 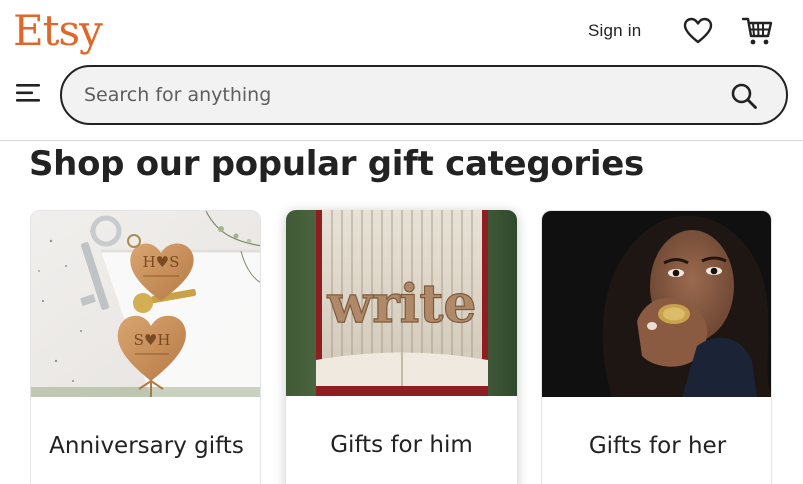 What do you see at coordinates (656, 304) in the screenshot?
I see `woman-with-ring-photo` at bounding box center [656, 304].